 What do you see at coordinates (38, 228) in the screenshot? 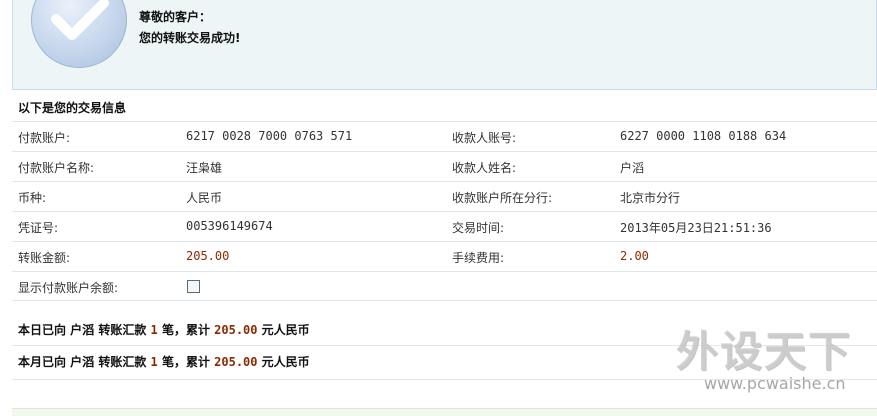
I see `field-label: 凭证号:` at bounding box center [38, 228].